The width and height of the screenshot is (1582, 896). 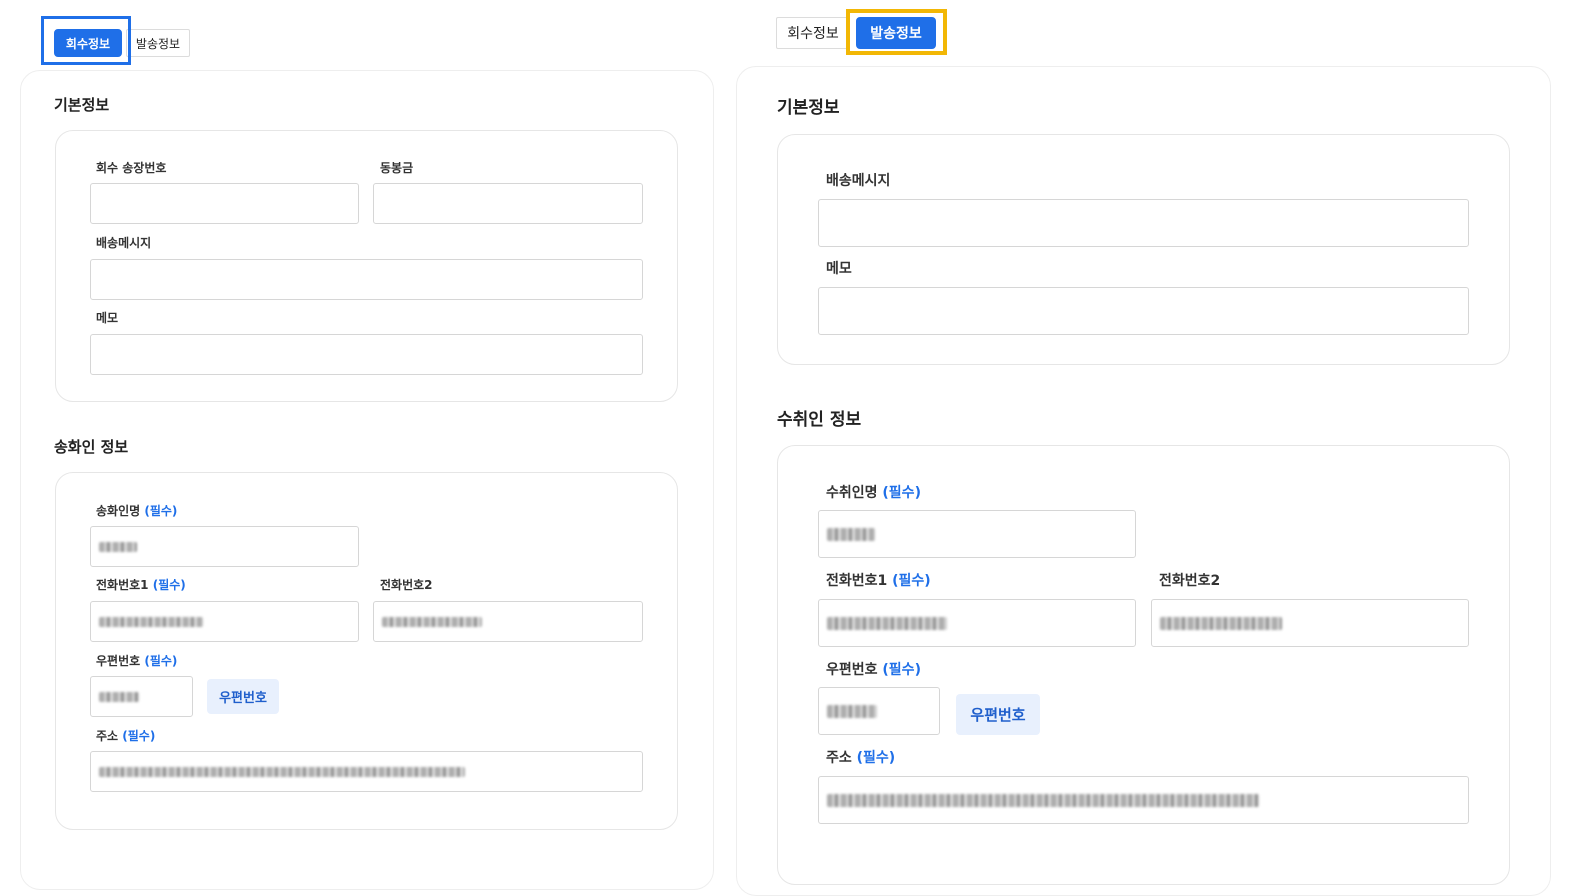 What do you see at coordinates (508, 203) in the screenshot?
I see `enclosed-input` at bounding box center [508, 203].